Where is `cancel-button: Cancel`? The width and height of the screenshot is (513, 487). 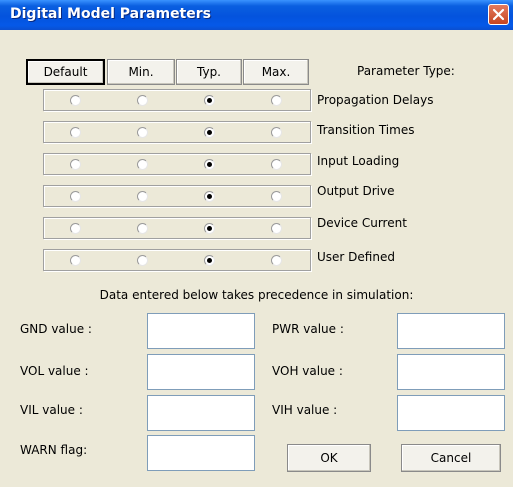 cancel-button: Cancel is located at coordinates (451, 458).